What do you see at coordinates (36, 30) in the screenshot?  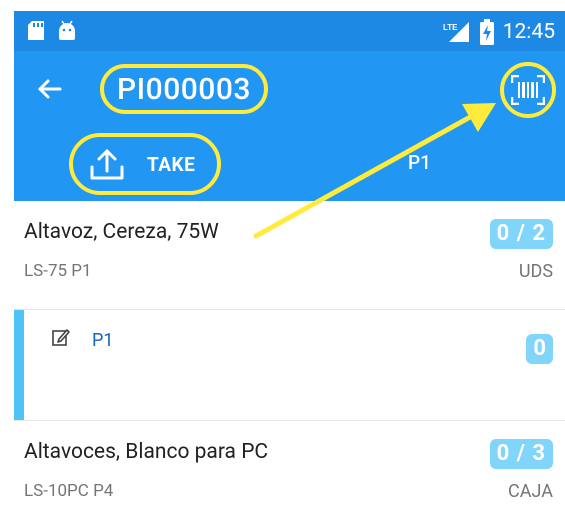 I see `sd-card-icon` at bounding box center [36, 30].